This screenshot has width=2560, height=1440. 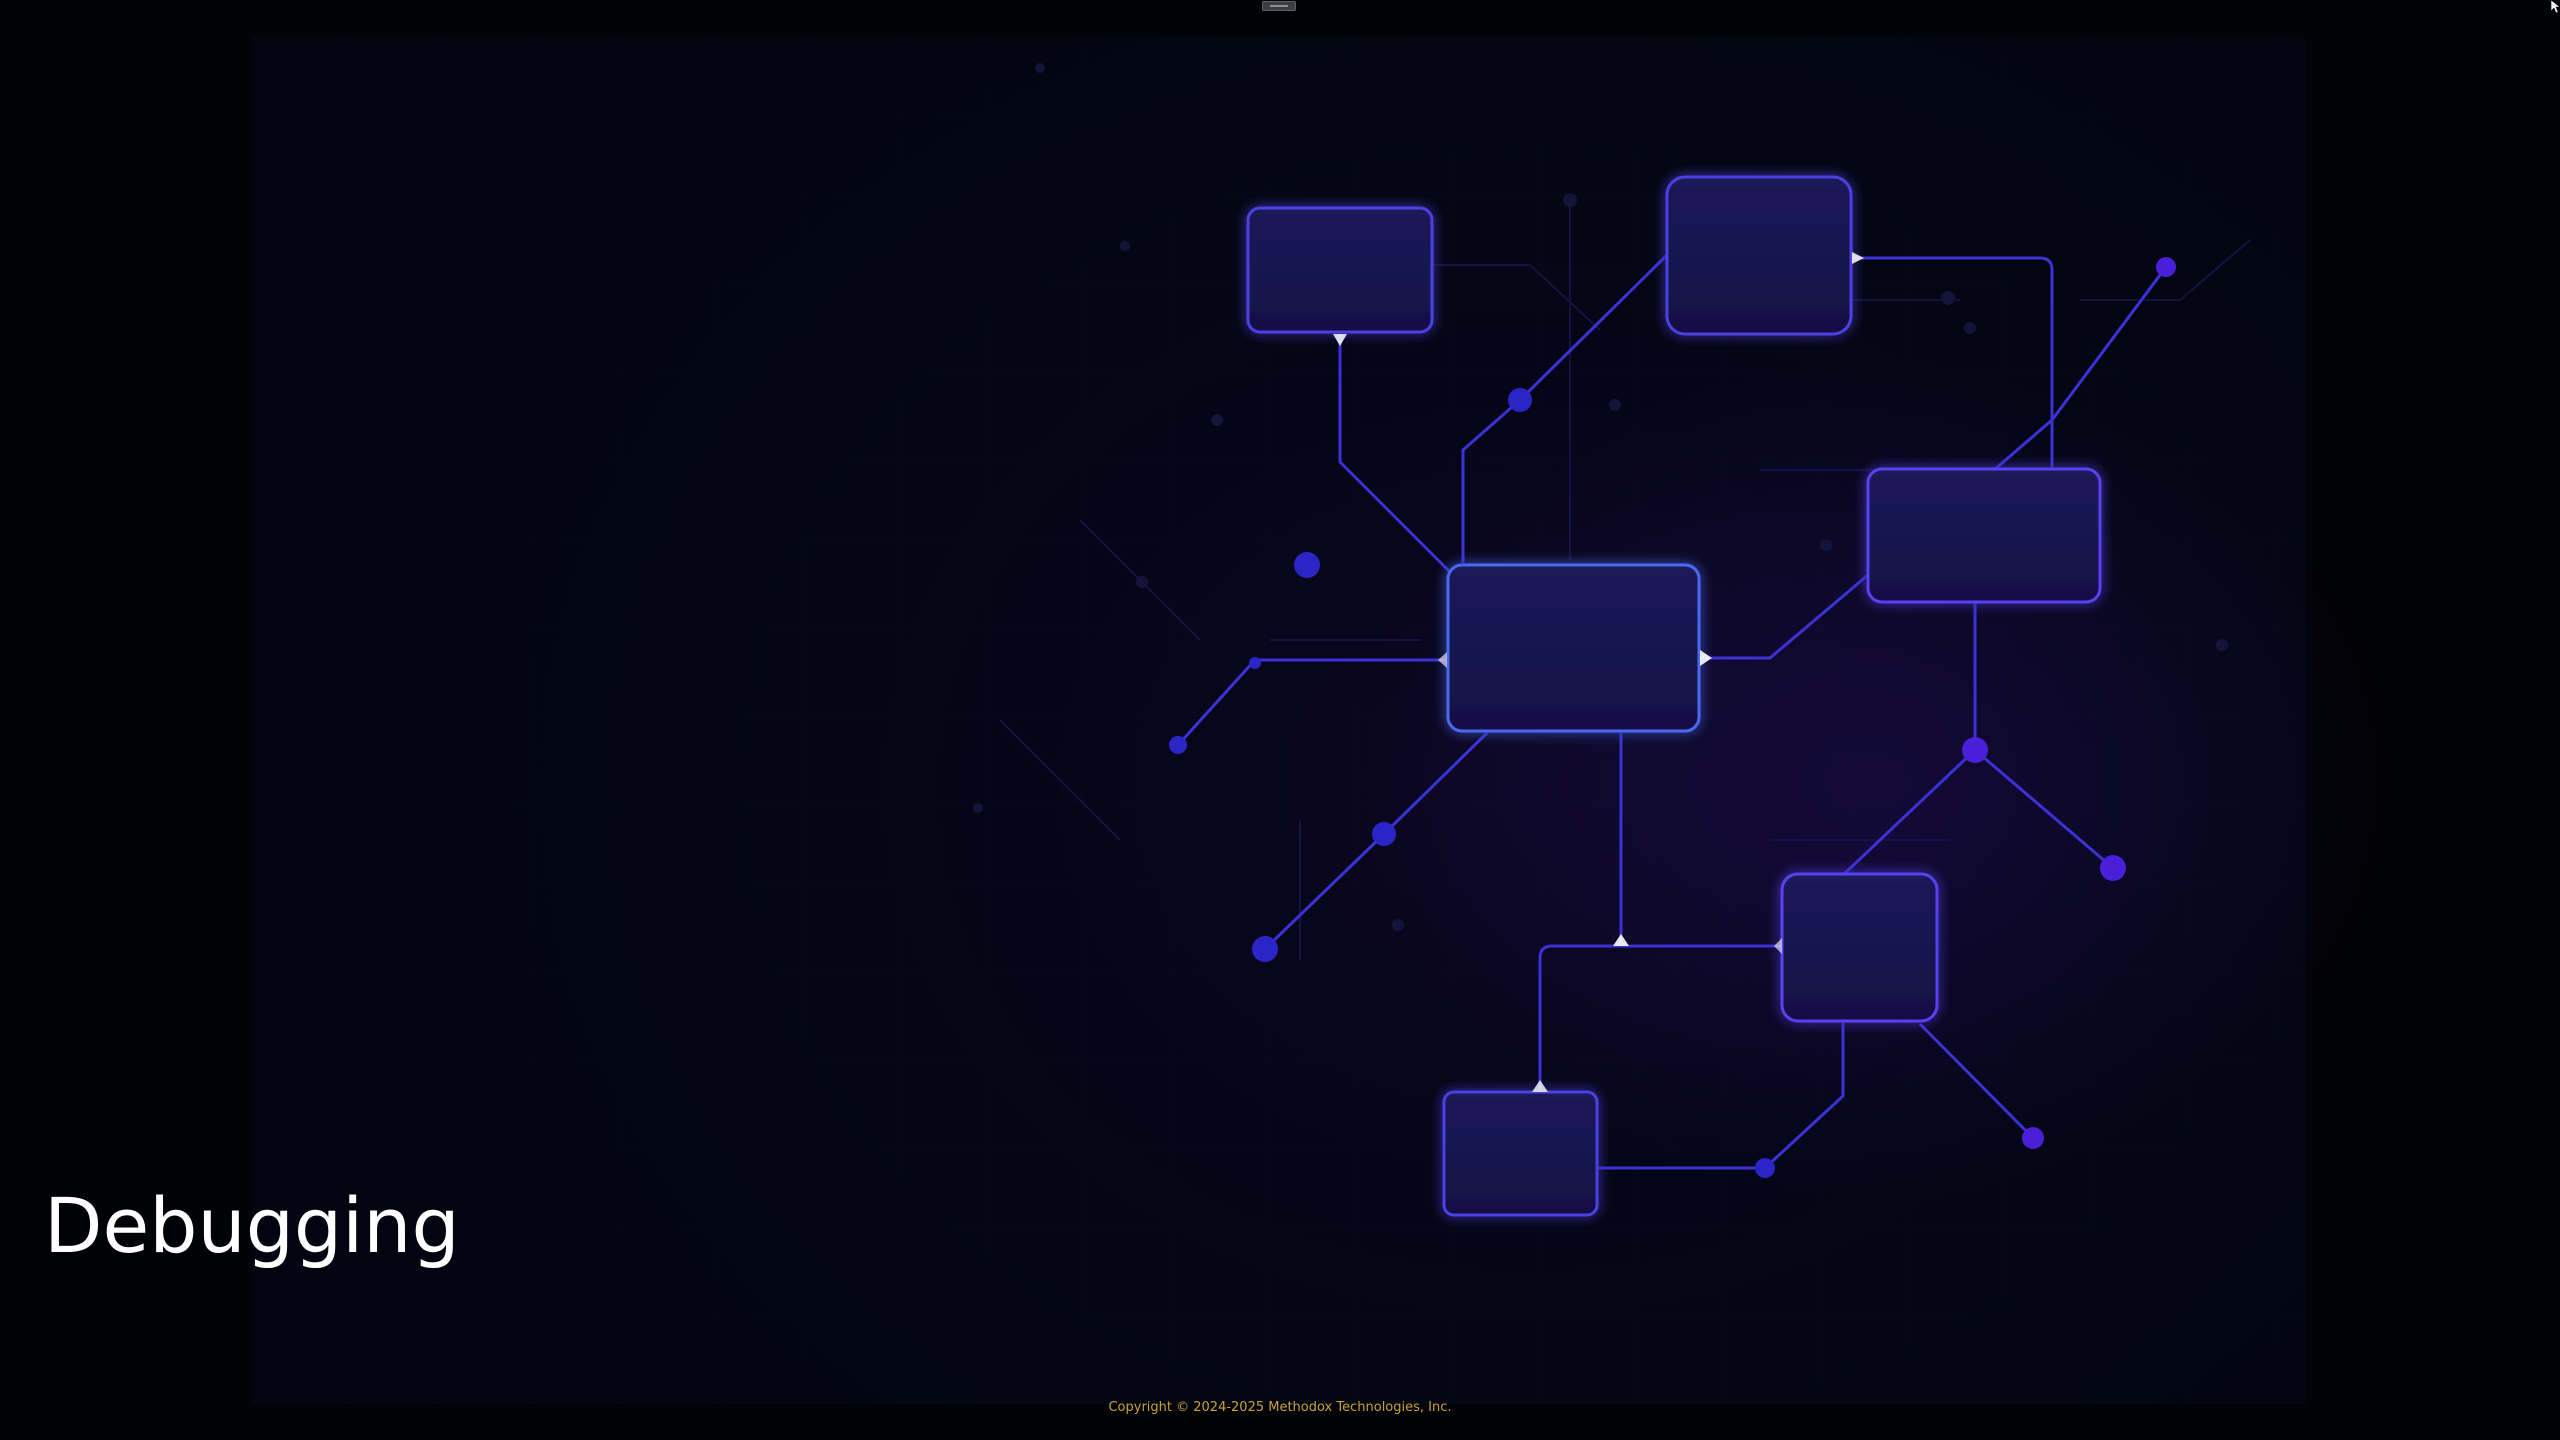 I want to click on page-title: Debugging, so click(x=252, y=1225).